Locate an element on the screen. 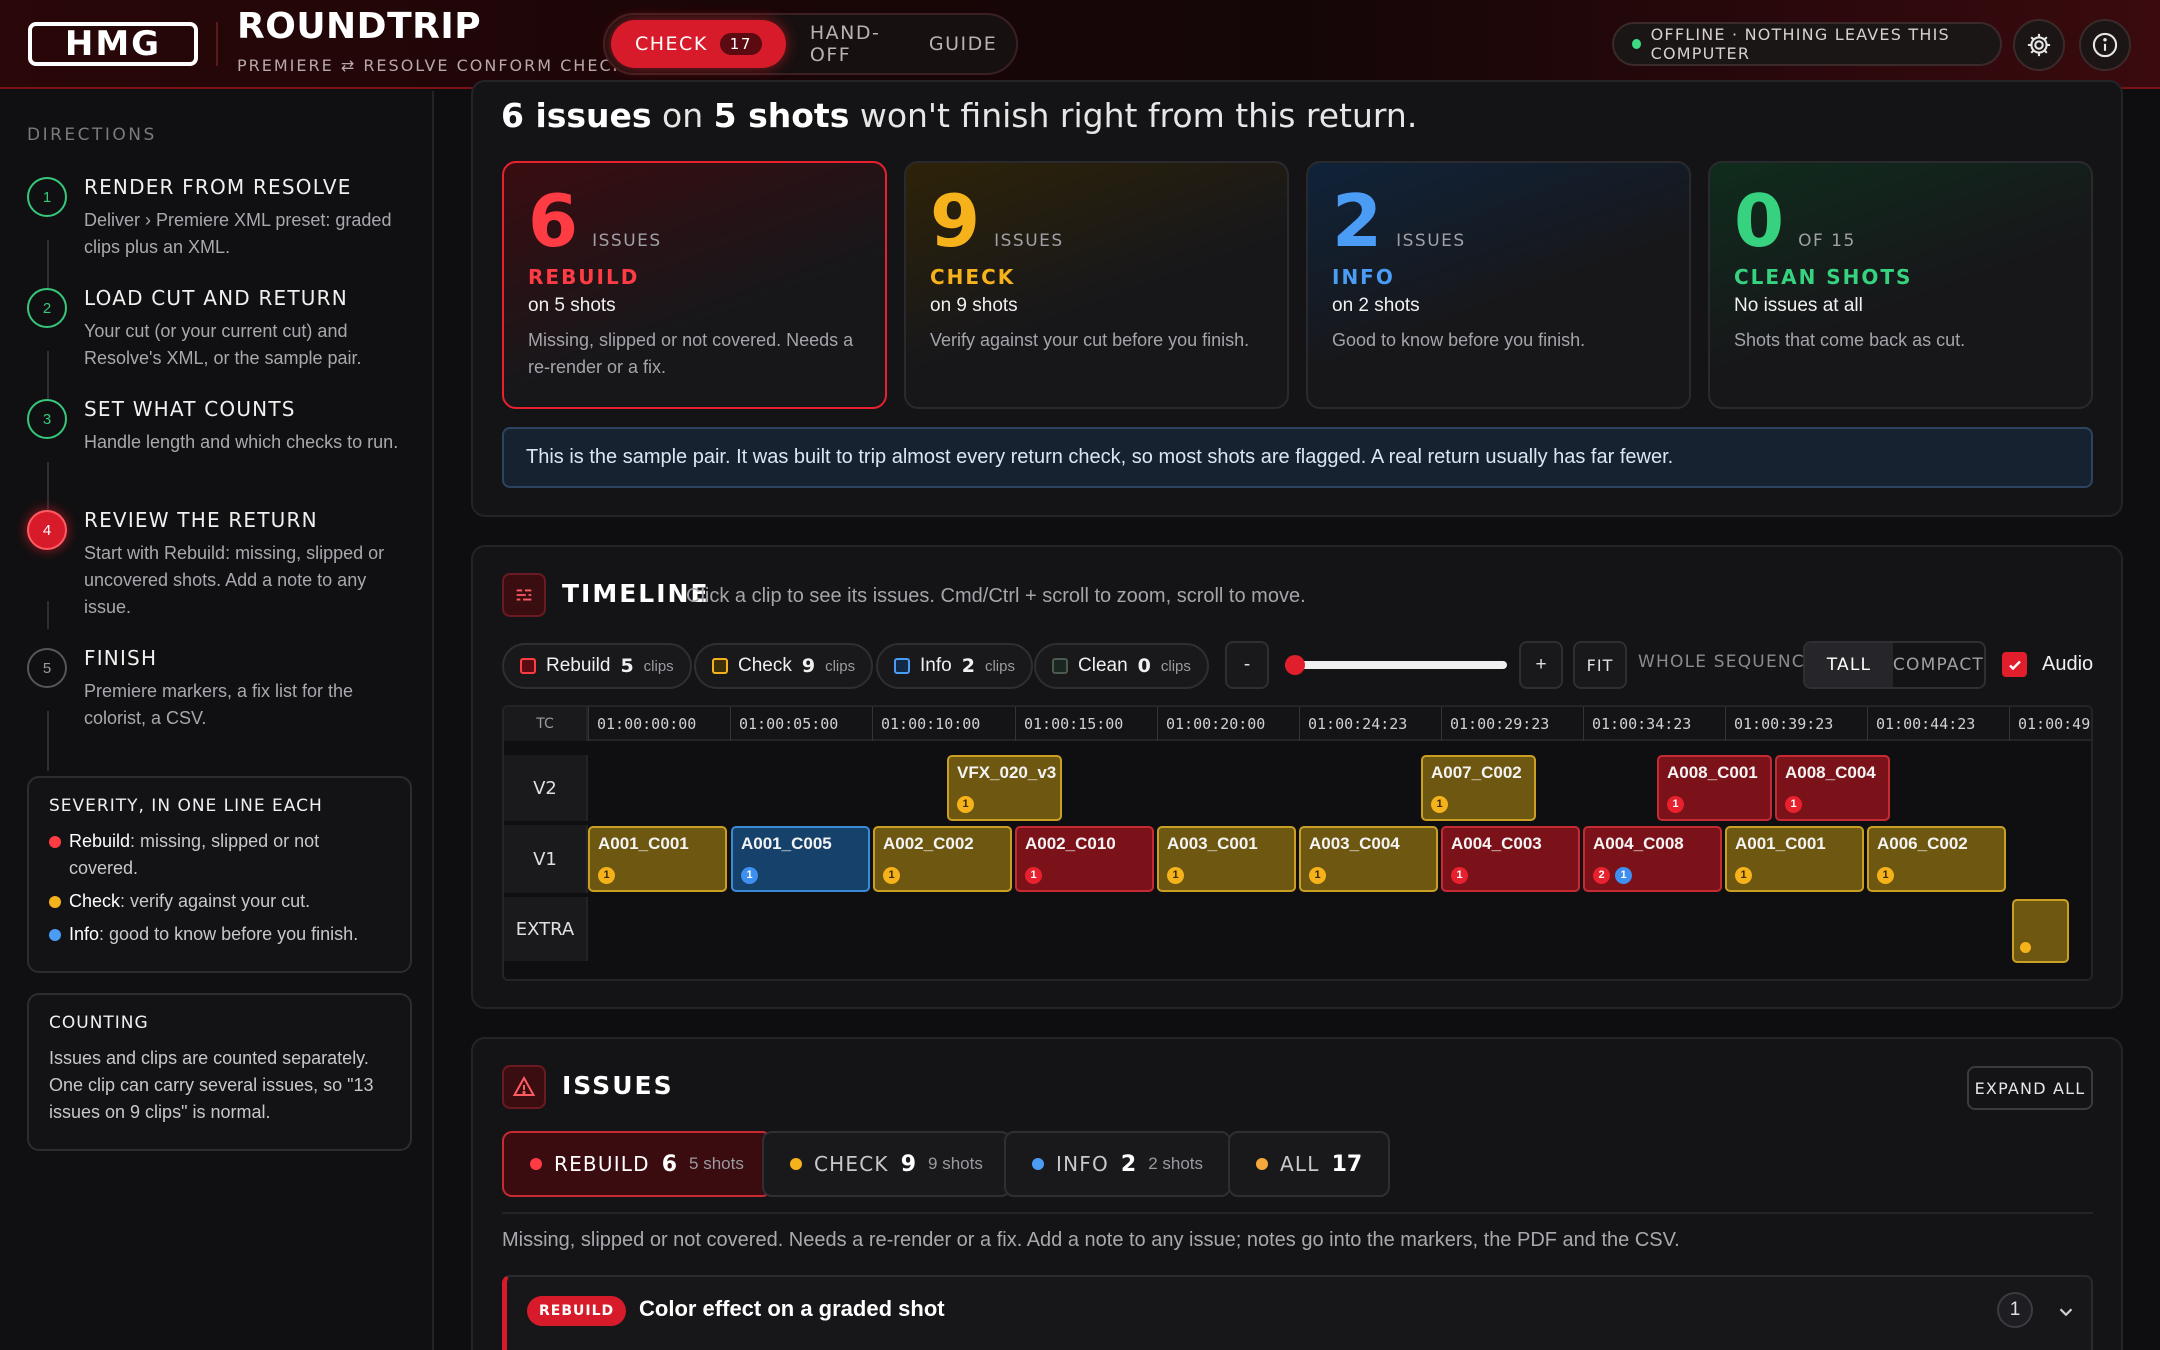 The width and height of the screenshot is (2160, 1350). issue-count: 1 is located at coordinates (2015, 1310).